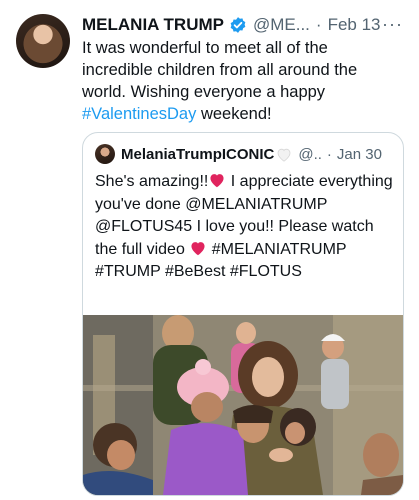 This screenshot has width=419, height=500. I want to click on quoted-avatar, so click(105, 154).